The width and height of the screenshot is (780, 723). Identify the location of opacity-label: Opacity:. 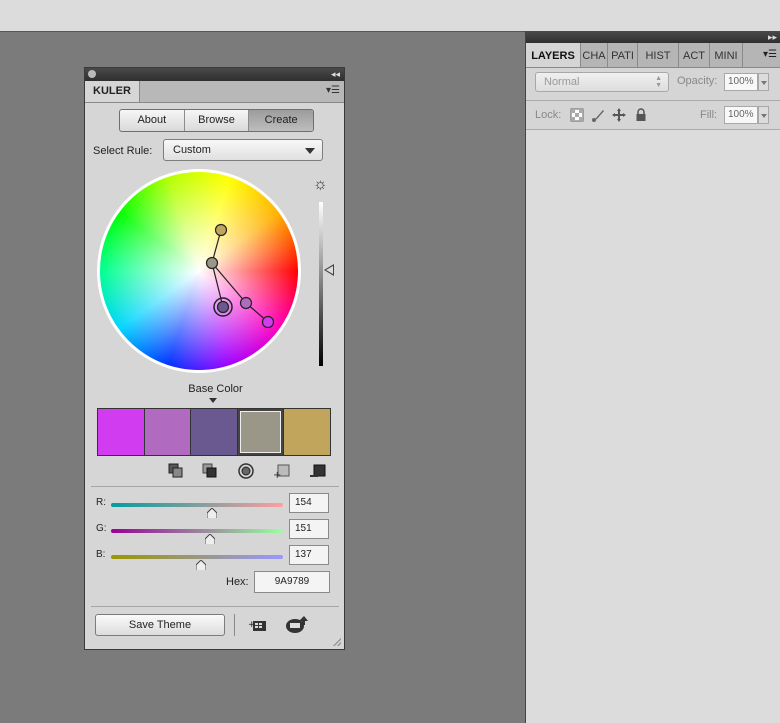
(697, 81).